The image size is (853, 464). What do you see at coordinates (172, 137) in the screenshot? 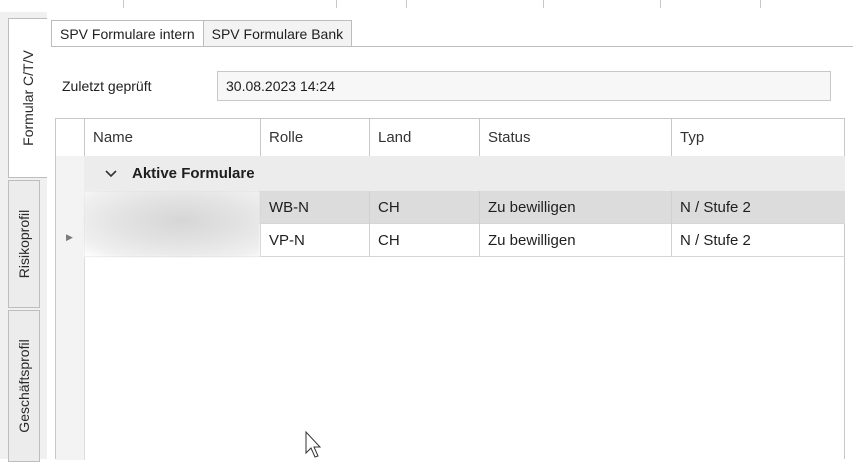
I see `column-header-name: Name` at bounding box center [172, 137].